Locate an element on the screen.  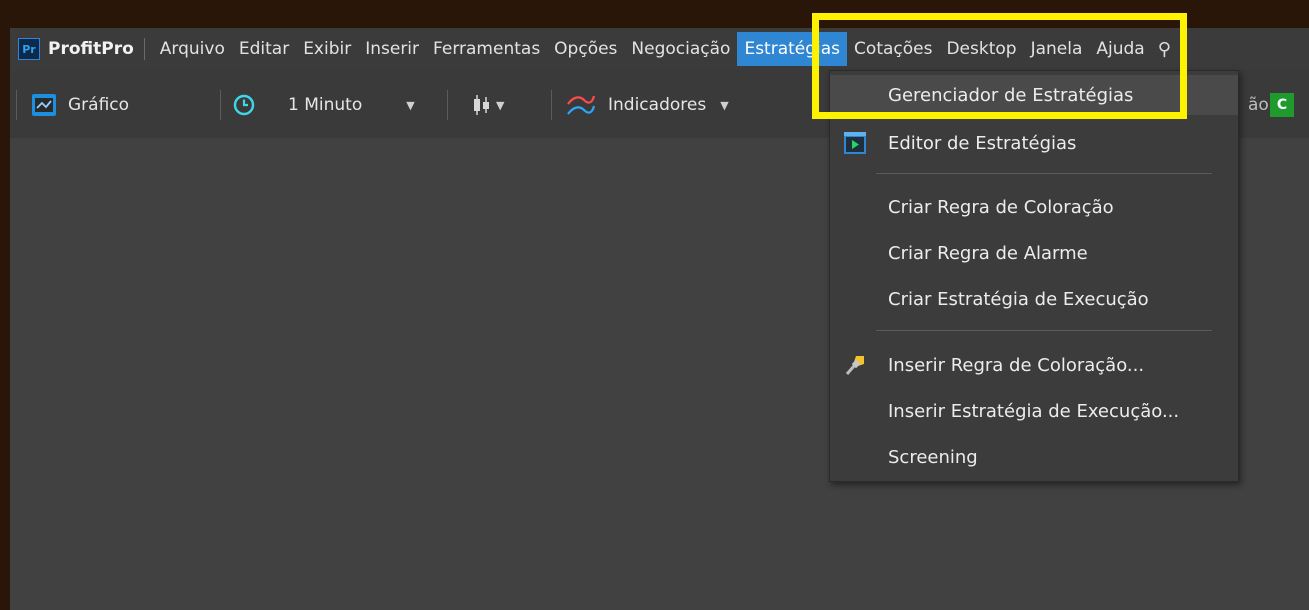
menu-desktop: Desktop is located at coordinates (981, 49).